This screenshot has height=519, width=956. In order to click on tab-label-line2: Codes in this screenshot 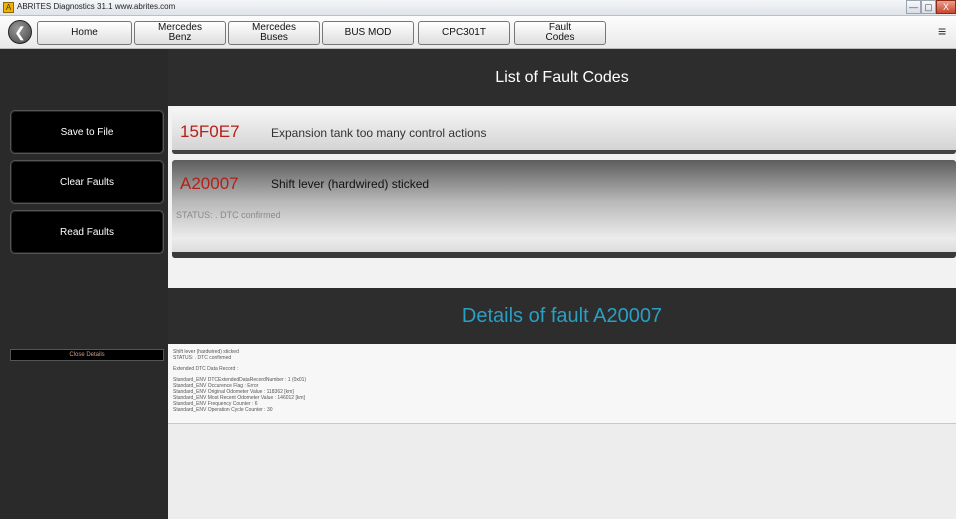, I will do `click(560, 37)`.